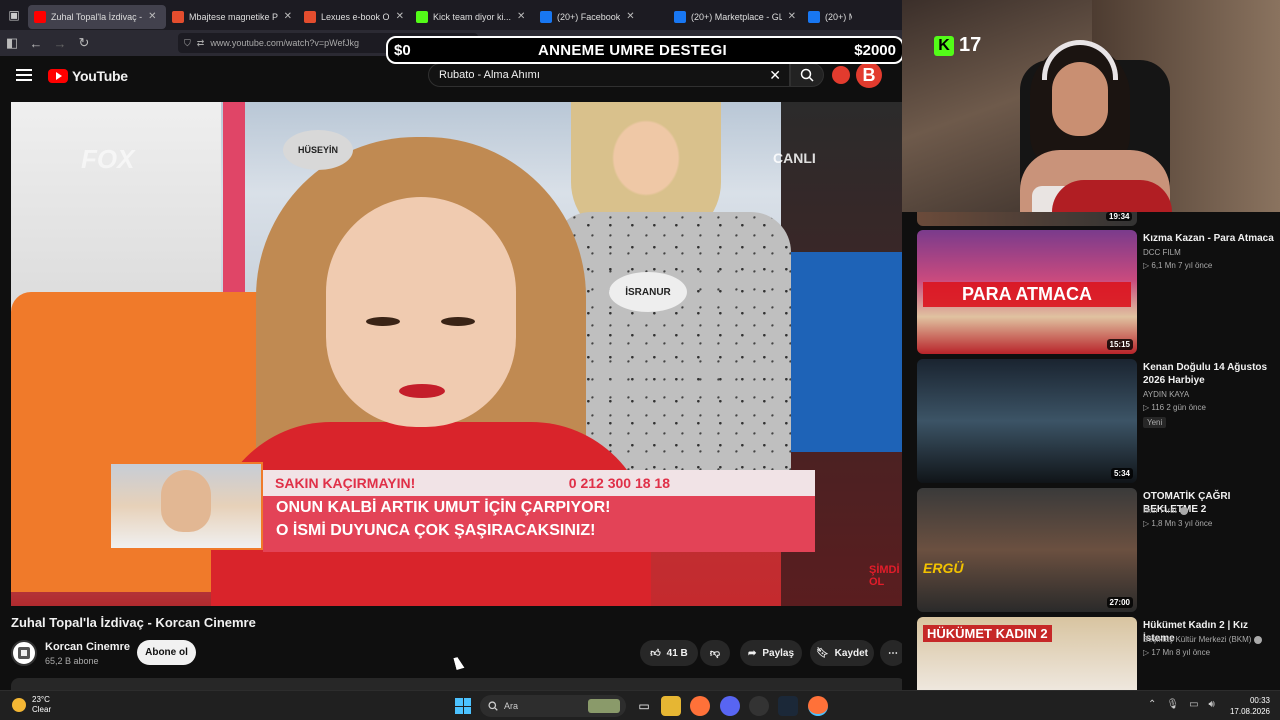 The width and height of the screenshot is (1280, 720). What do you see at coordinates (97, 16) in the screenshot?
I see `browser-tab: Zuhal Topal'la İzdivaç - ✕` at bounding box center [97, 16].